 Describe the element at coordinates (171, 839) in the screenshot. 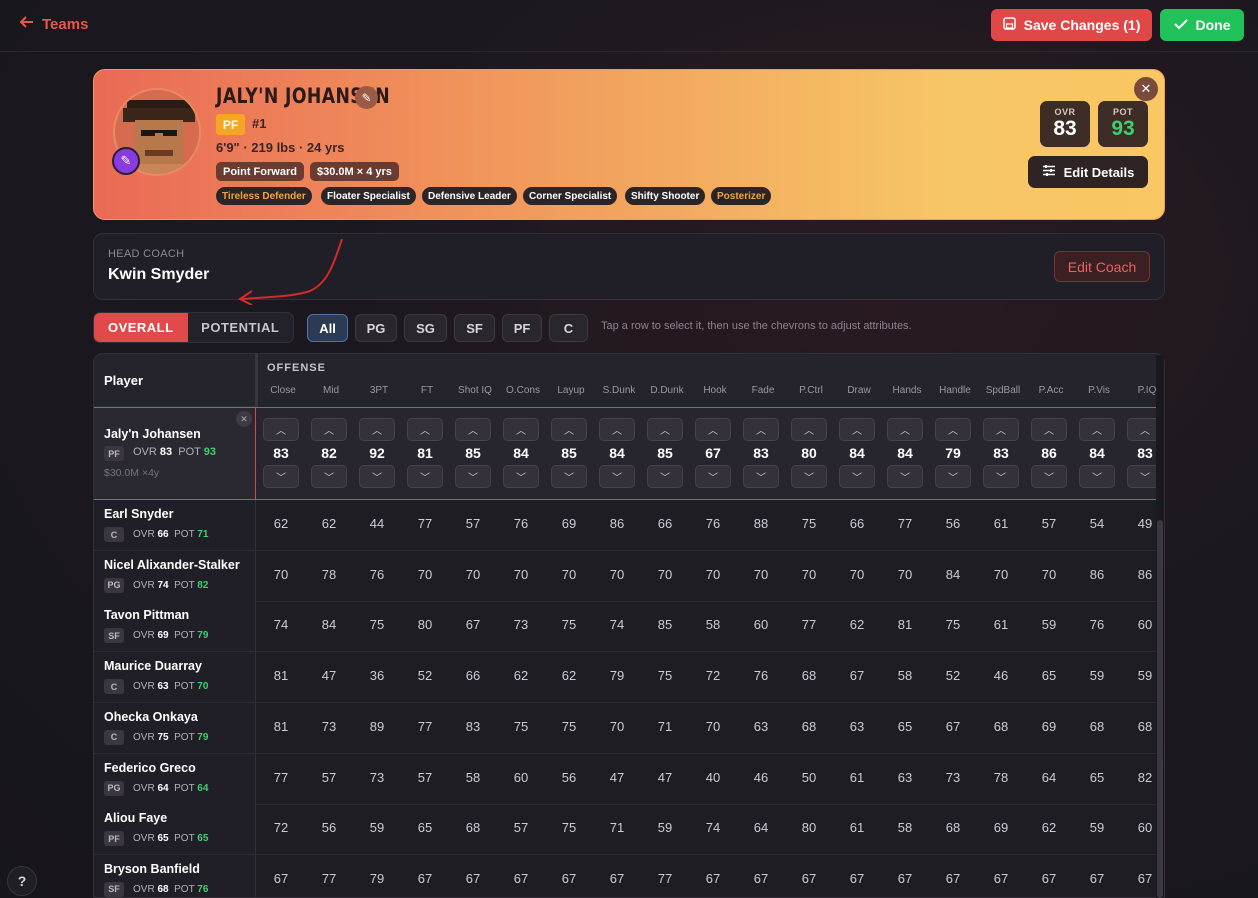

I see `player-ratings: OVR 65 POT 65` at that location.